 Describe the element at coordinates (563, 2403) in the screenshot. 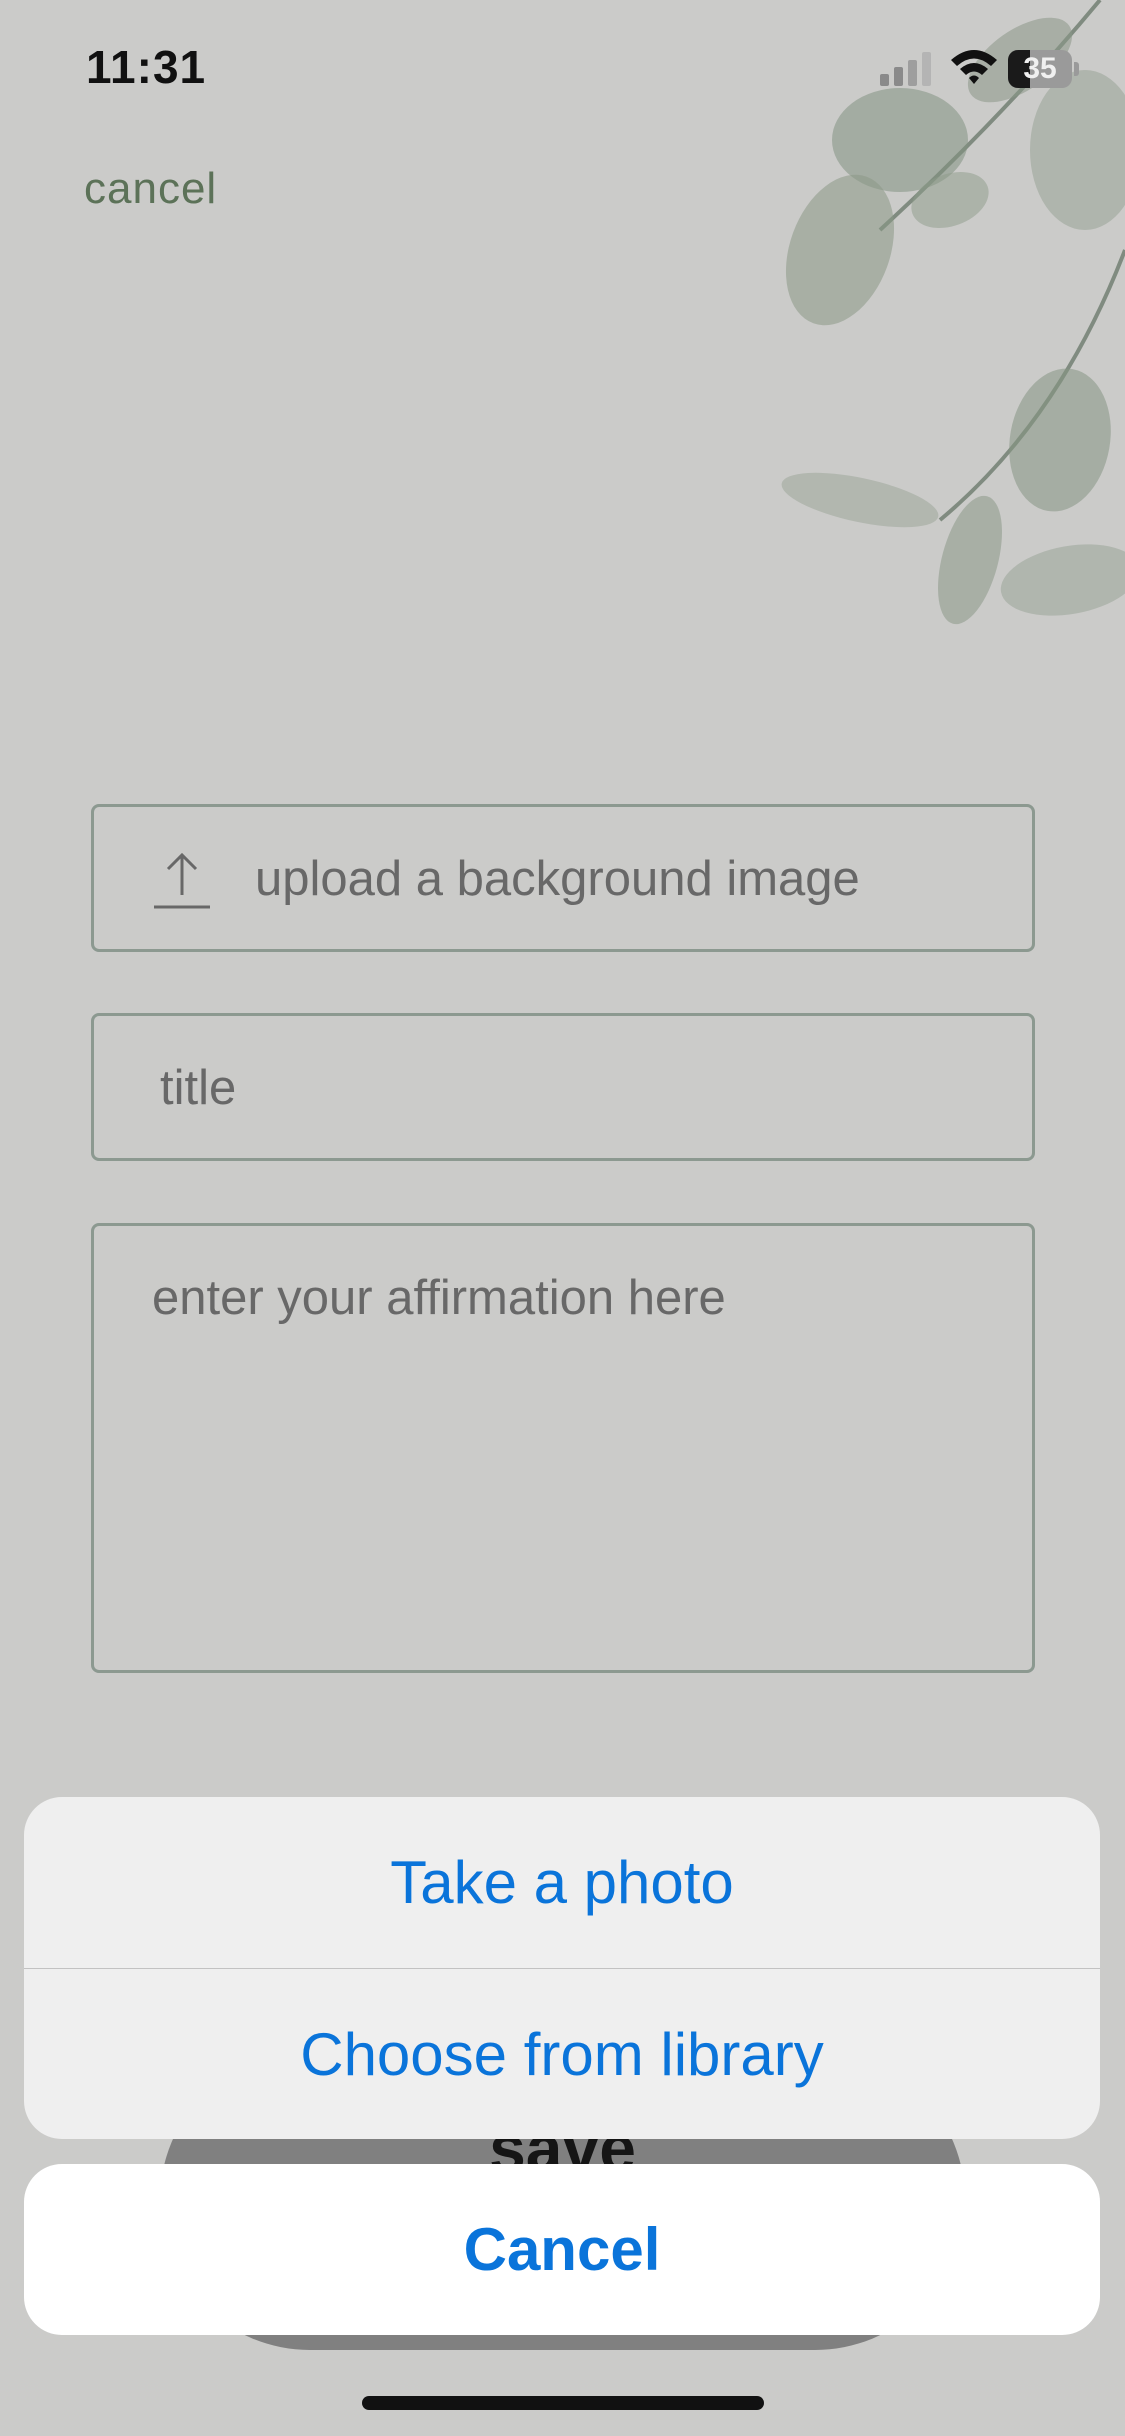

I see `home-indicator` at that location.